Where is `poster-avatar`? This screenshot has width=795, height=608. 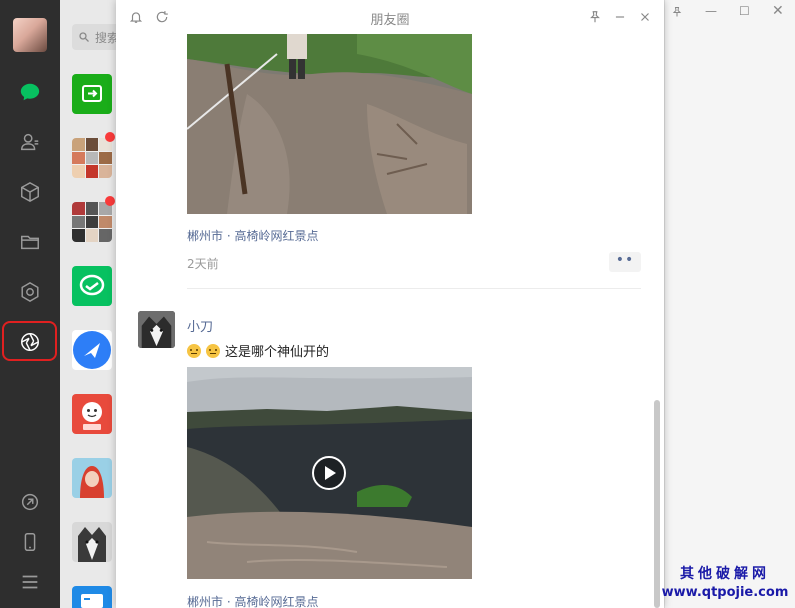
poster-avatar is located at coordinates (156, 329).